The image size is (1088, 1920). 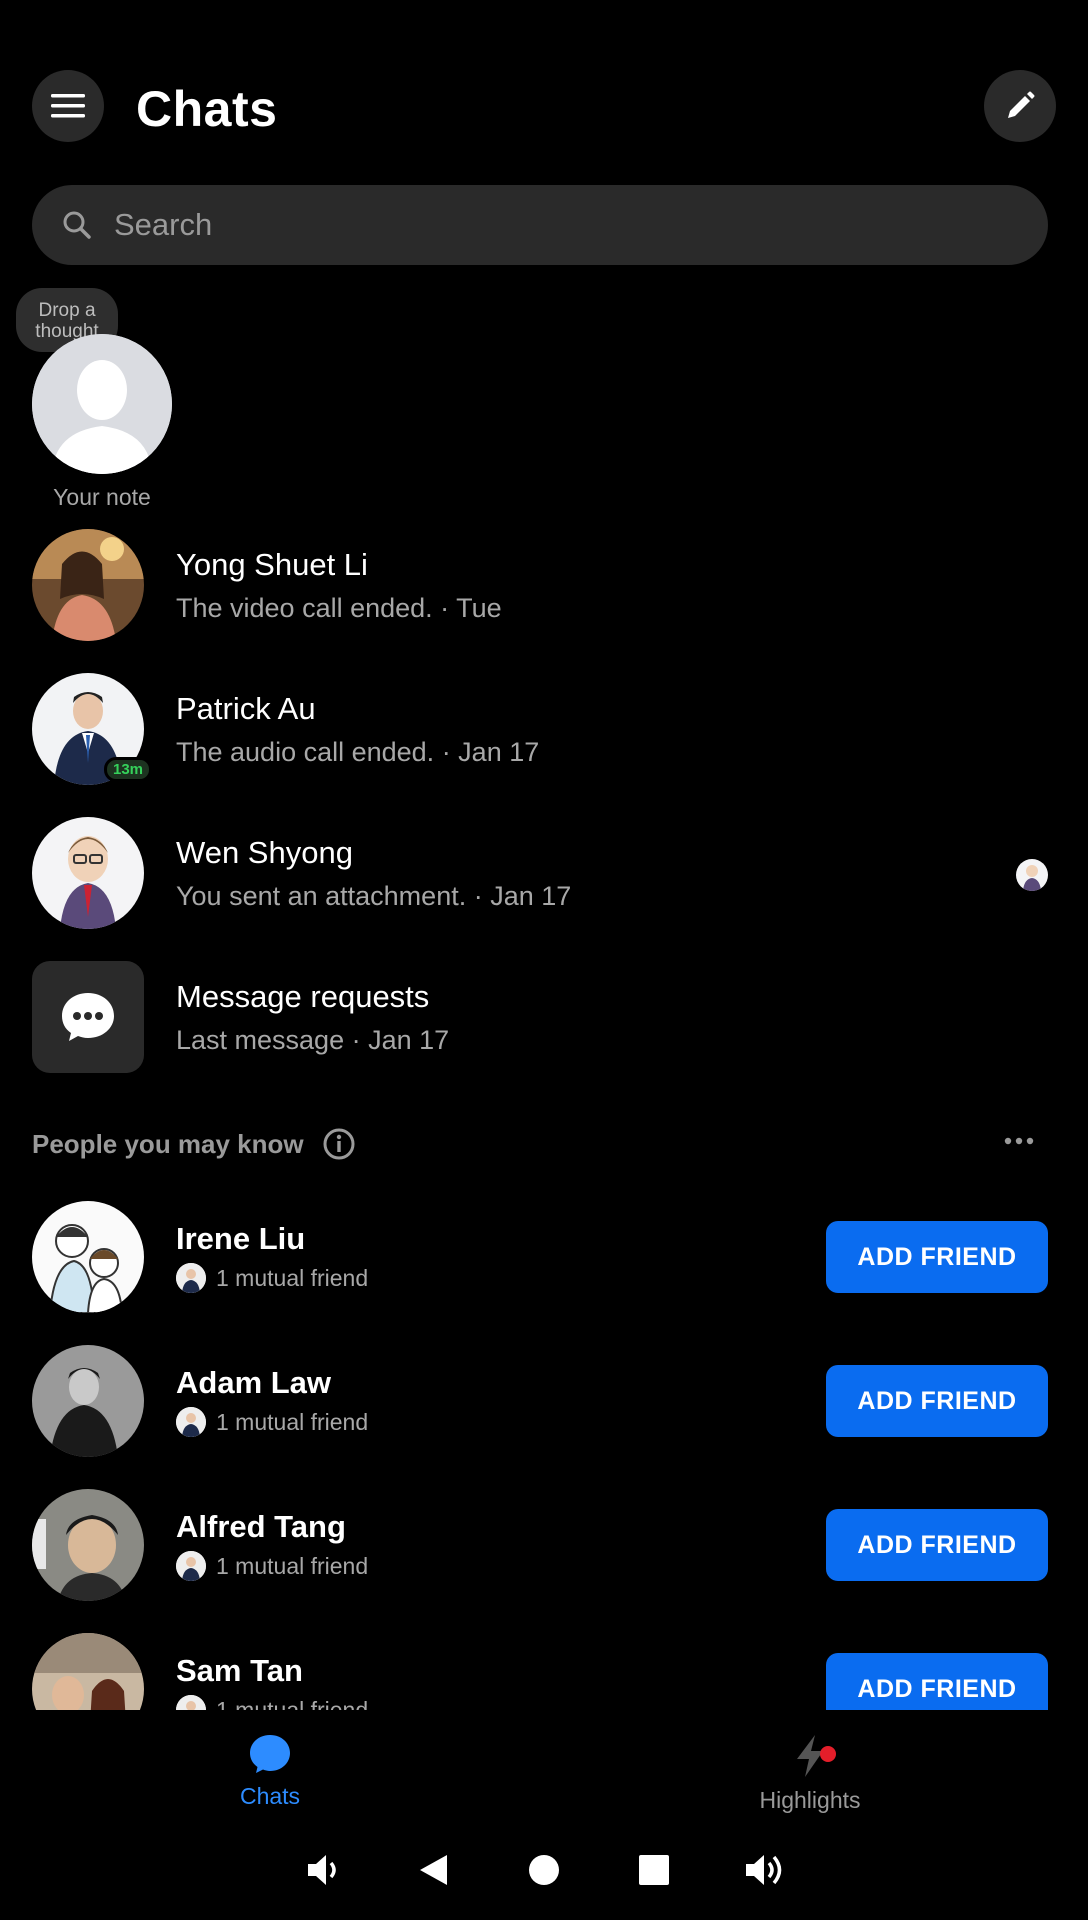 What do you see at coordinates (102, 497) in the screenshot?
I see `note-label: Your note` at bounding box center [102, 497].